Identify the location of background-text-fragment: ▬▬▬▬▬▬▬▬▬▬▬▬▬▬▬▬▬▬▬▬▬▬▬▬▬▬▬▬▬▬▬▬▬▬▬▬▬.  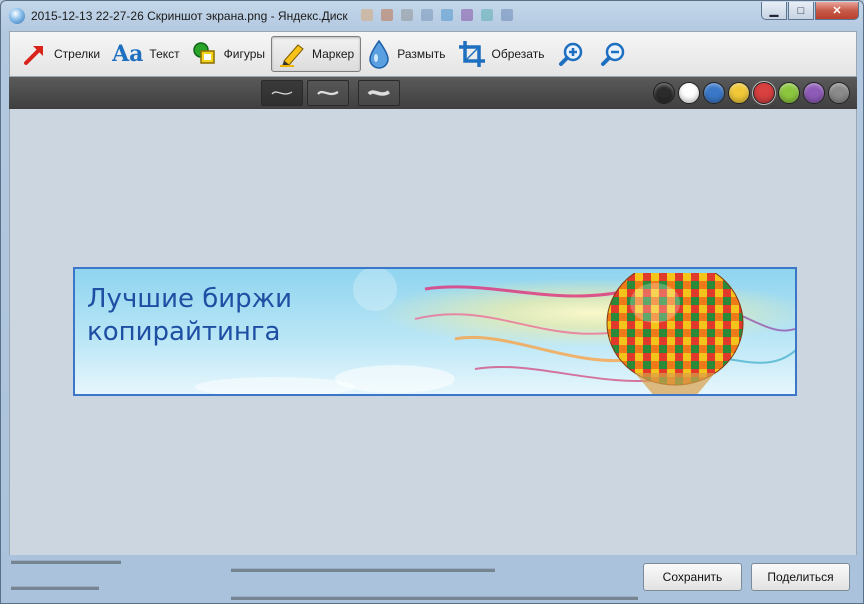
(434, 597).